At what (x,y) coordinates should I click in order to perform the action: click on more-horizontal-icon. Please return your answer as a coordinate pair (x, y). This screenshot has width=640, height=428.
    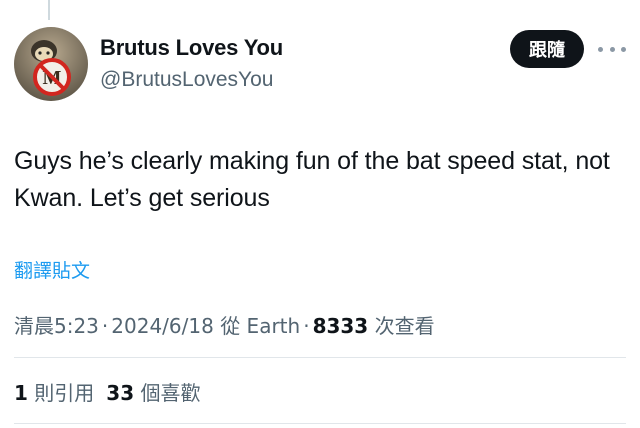
    Looking at the image, I should click on (612, 49).